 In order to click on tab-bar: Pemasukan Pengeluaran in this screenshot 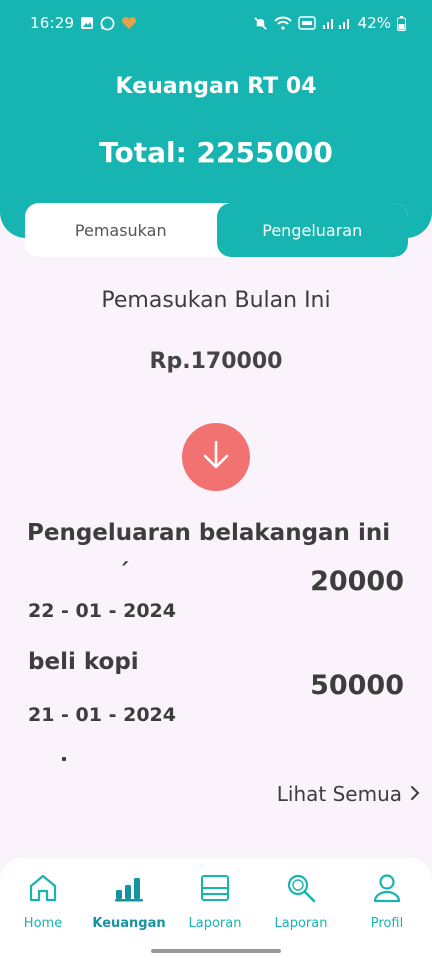, I will do `click(216, 230)`.